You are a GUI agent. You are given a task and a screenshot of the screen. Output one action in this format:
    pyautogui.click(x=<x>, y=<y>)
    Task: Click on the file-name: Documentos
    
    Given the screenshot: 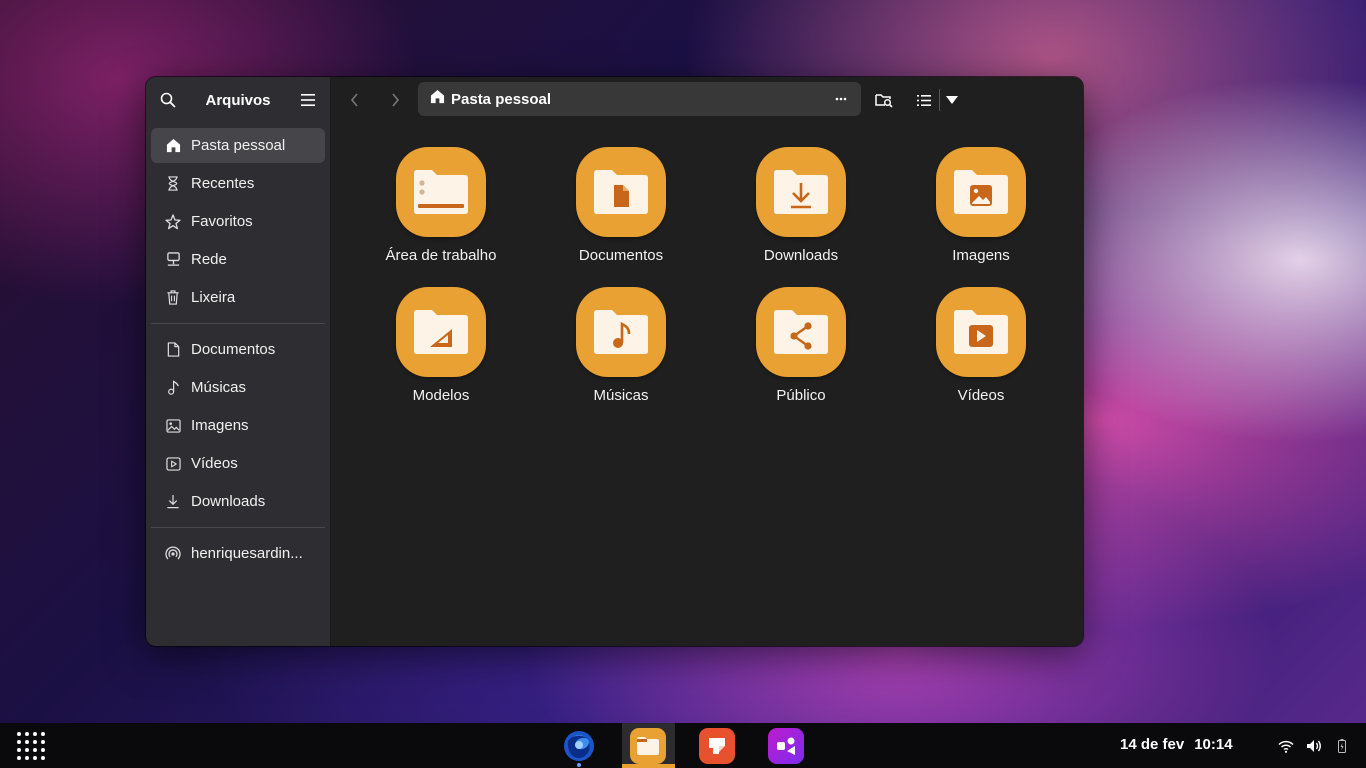 What is the action you would take?
    pyautogui.click(x=621, y=255)
    